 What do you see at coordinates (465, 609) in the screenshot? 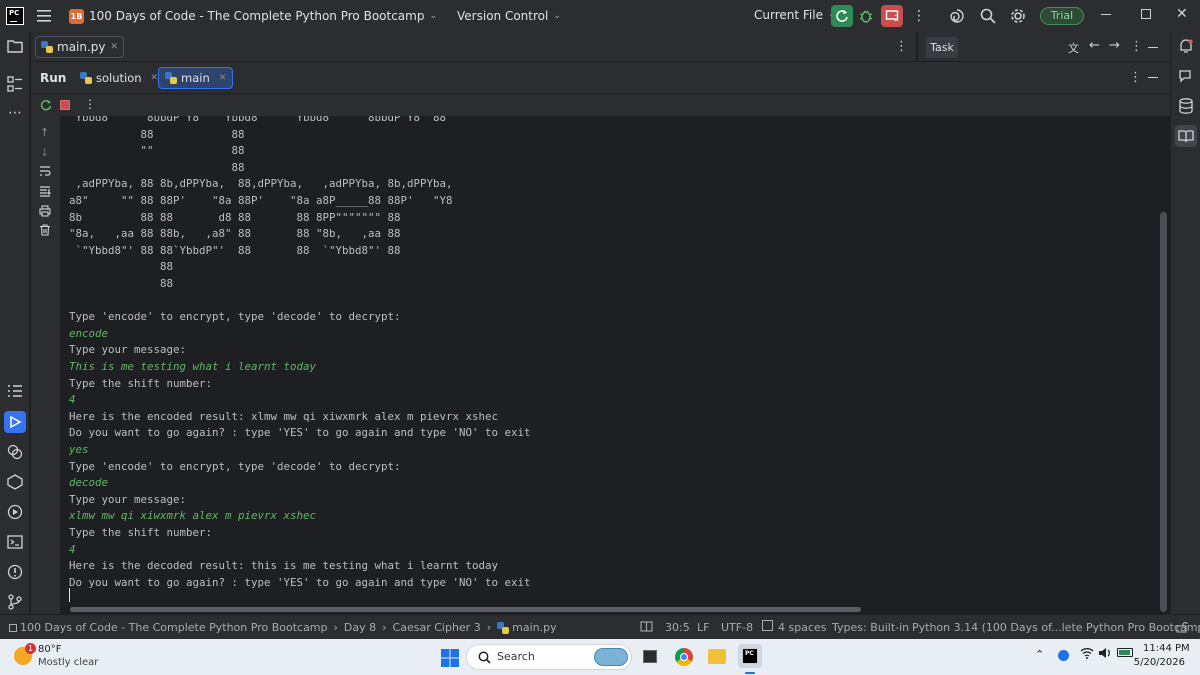
I see `horizontal-scrollbar` at bounding box center [465, 609].